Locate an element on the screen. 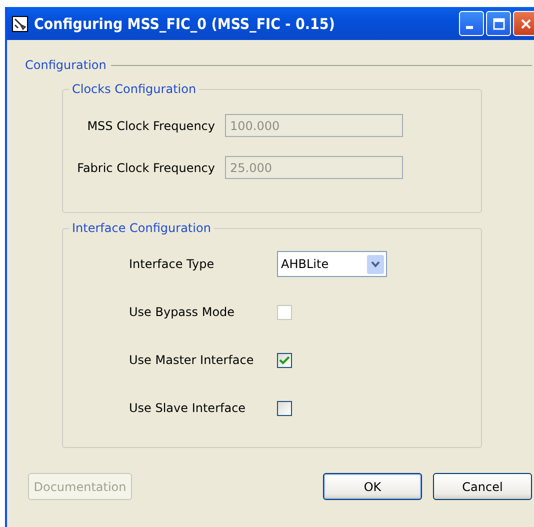  option-label: Use Slave Interface is located at coordinates (187, 408).